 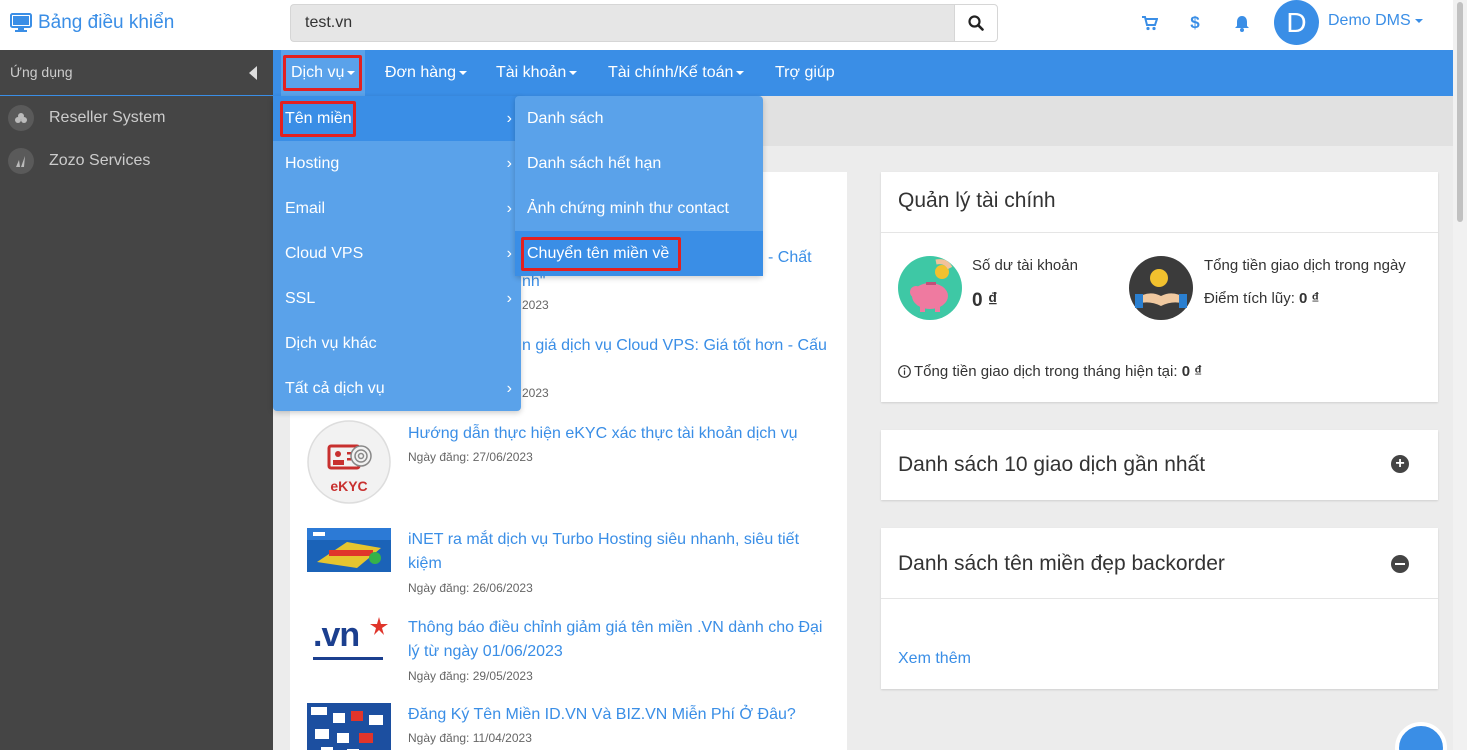 What do you see at coordinates (639, 118) in the screenshot?
I see `submenu-item-danh-sach: Danh sách` at bounding box center [639, 118].